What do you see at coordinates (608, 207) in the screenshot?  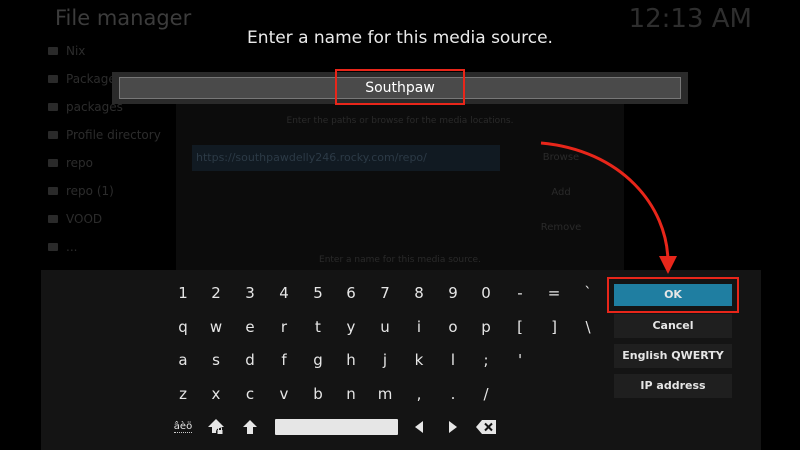 I see `annotation-arrow` at bounding box center [608, 207].